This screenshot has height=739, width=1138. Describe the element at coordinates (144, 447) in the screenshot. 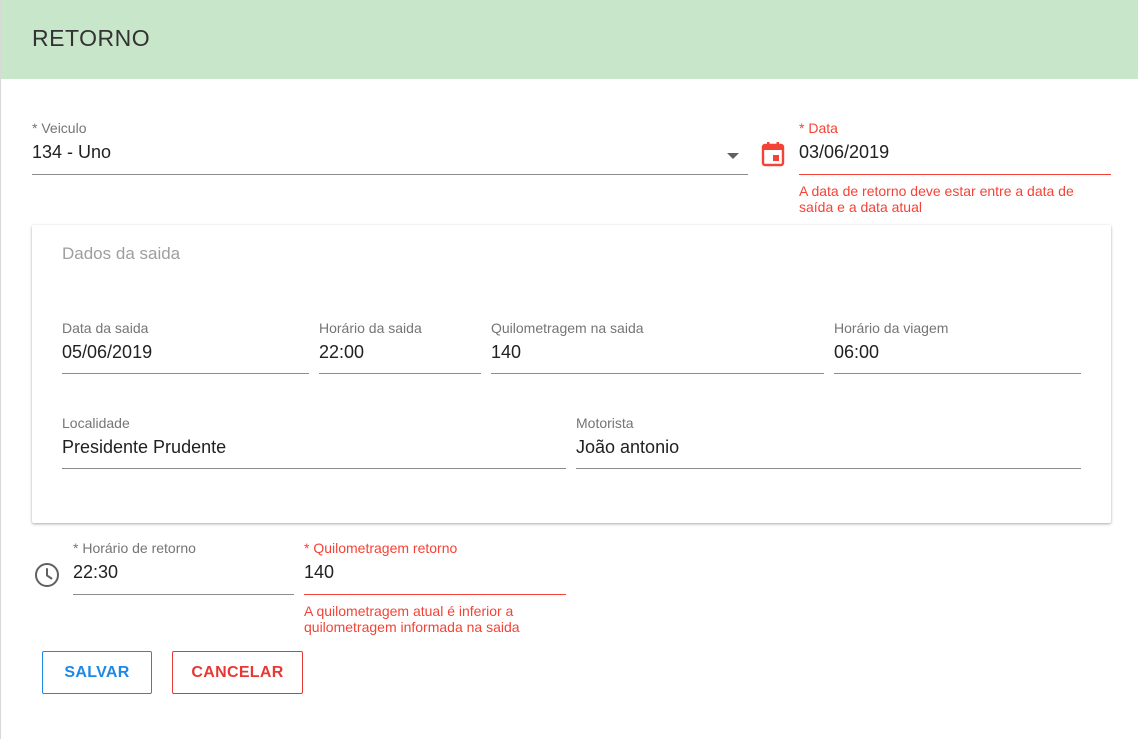

I see `localidade-value: Presidente Prudente` at that location.